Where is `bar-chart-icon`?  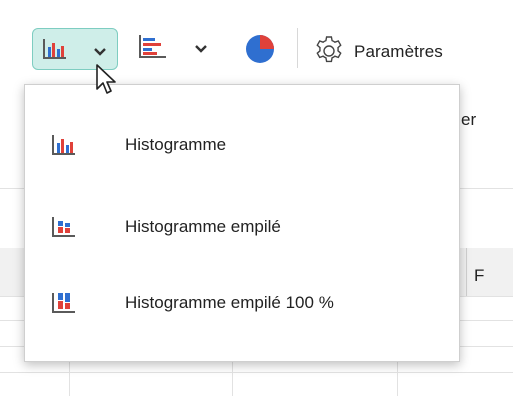 bar-chart-icon is located at coordinates (153, 49).